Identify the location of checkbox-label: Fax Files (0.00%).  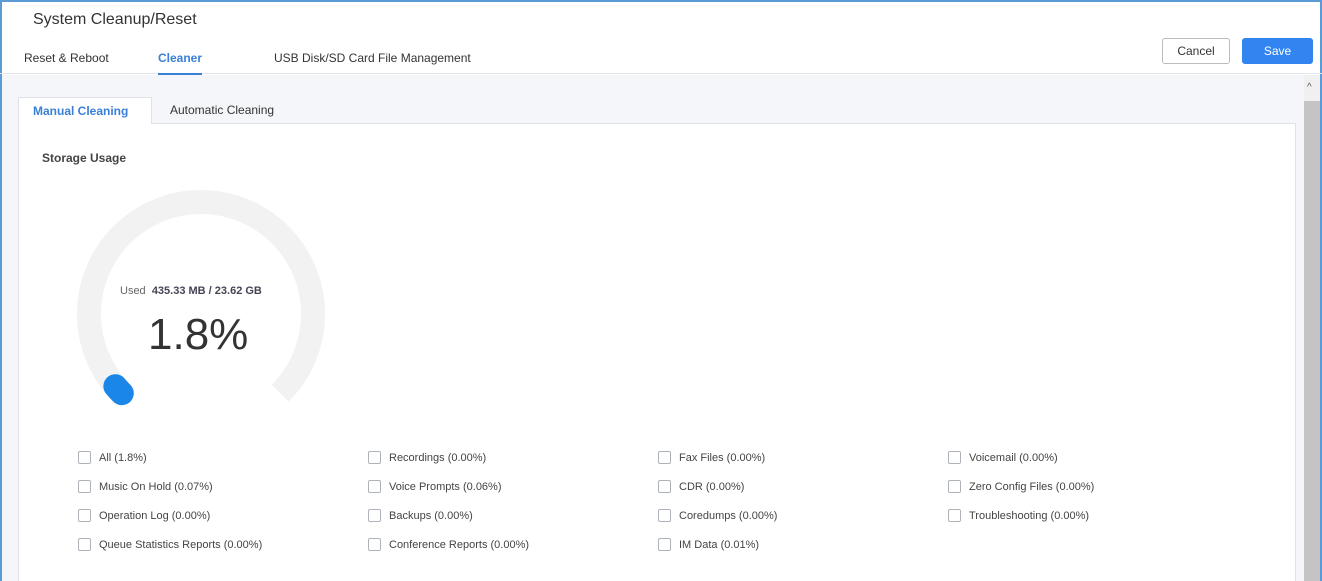
(722, 457).